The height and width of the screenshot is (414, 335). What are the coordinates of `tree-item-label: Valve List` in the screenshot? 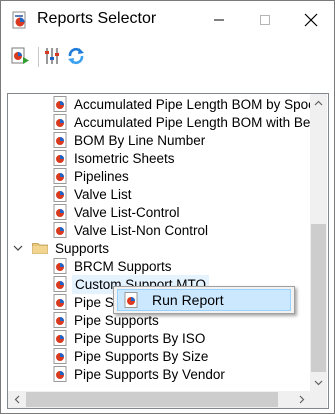 It's located at (103, 194).